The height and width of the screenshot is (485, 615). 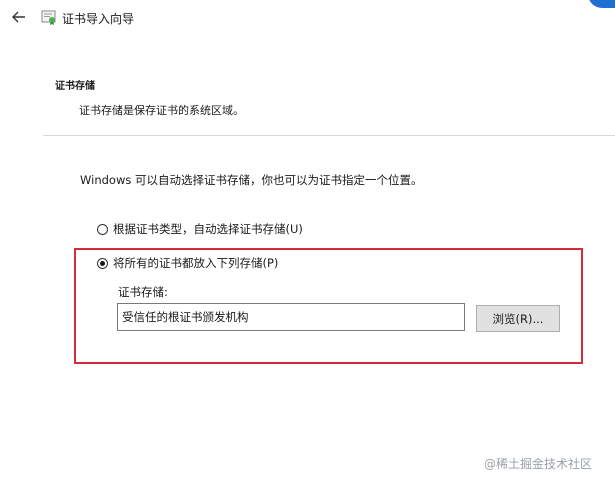 What do you see at coordinates (251, 180) in the screenshot?
I see `intro-text: Windows 可以自动选择证书存储，你也可以为证书指定一个位置。` at bounding box center [251, 180].